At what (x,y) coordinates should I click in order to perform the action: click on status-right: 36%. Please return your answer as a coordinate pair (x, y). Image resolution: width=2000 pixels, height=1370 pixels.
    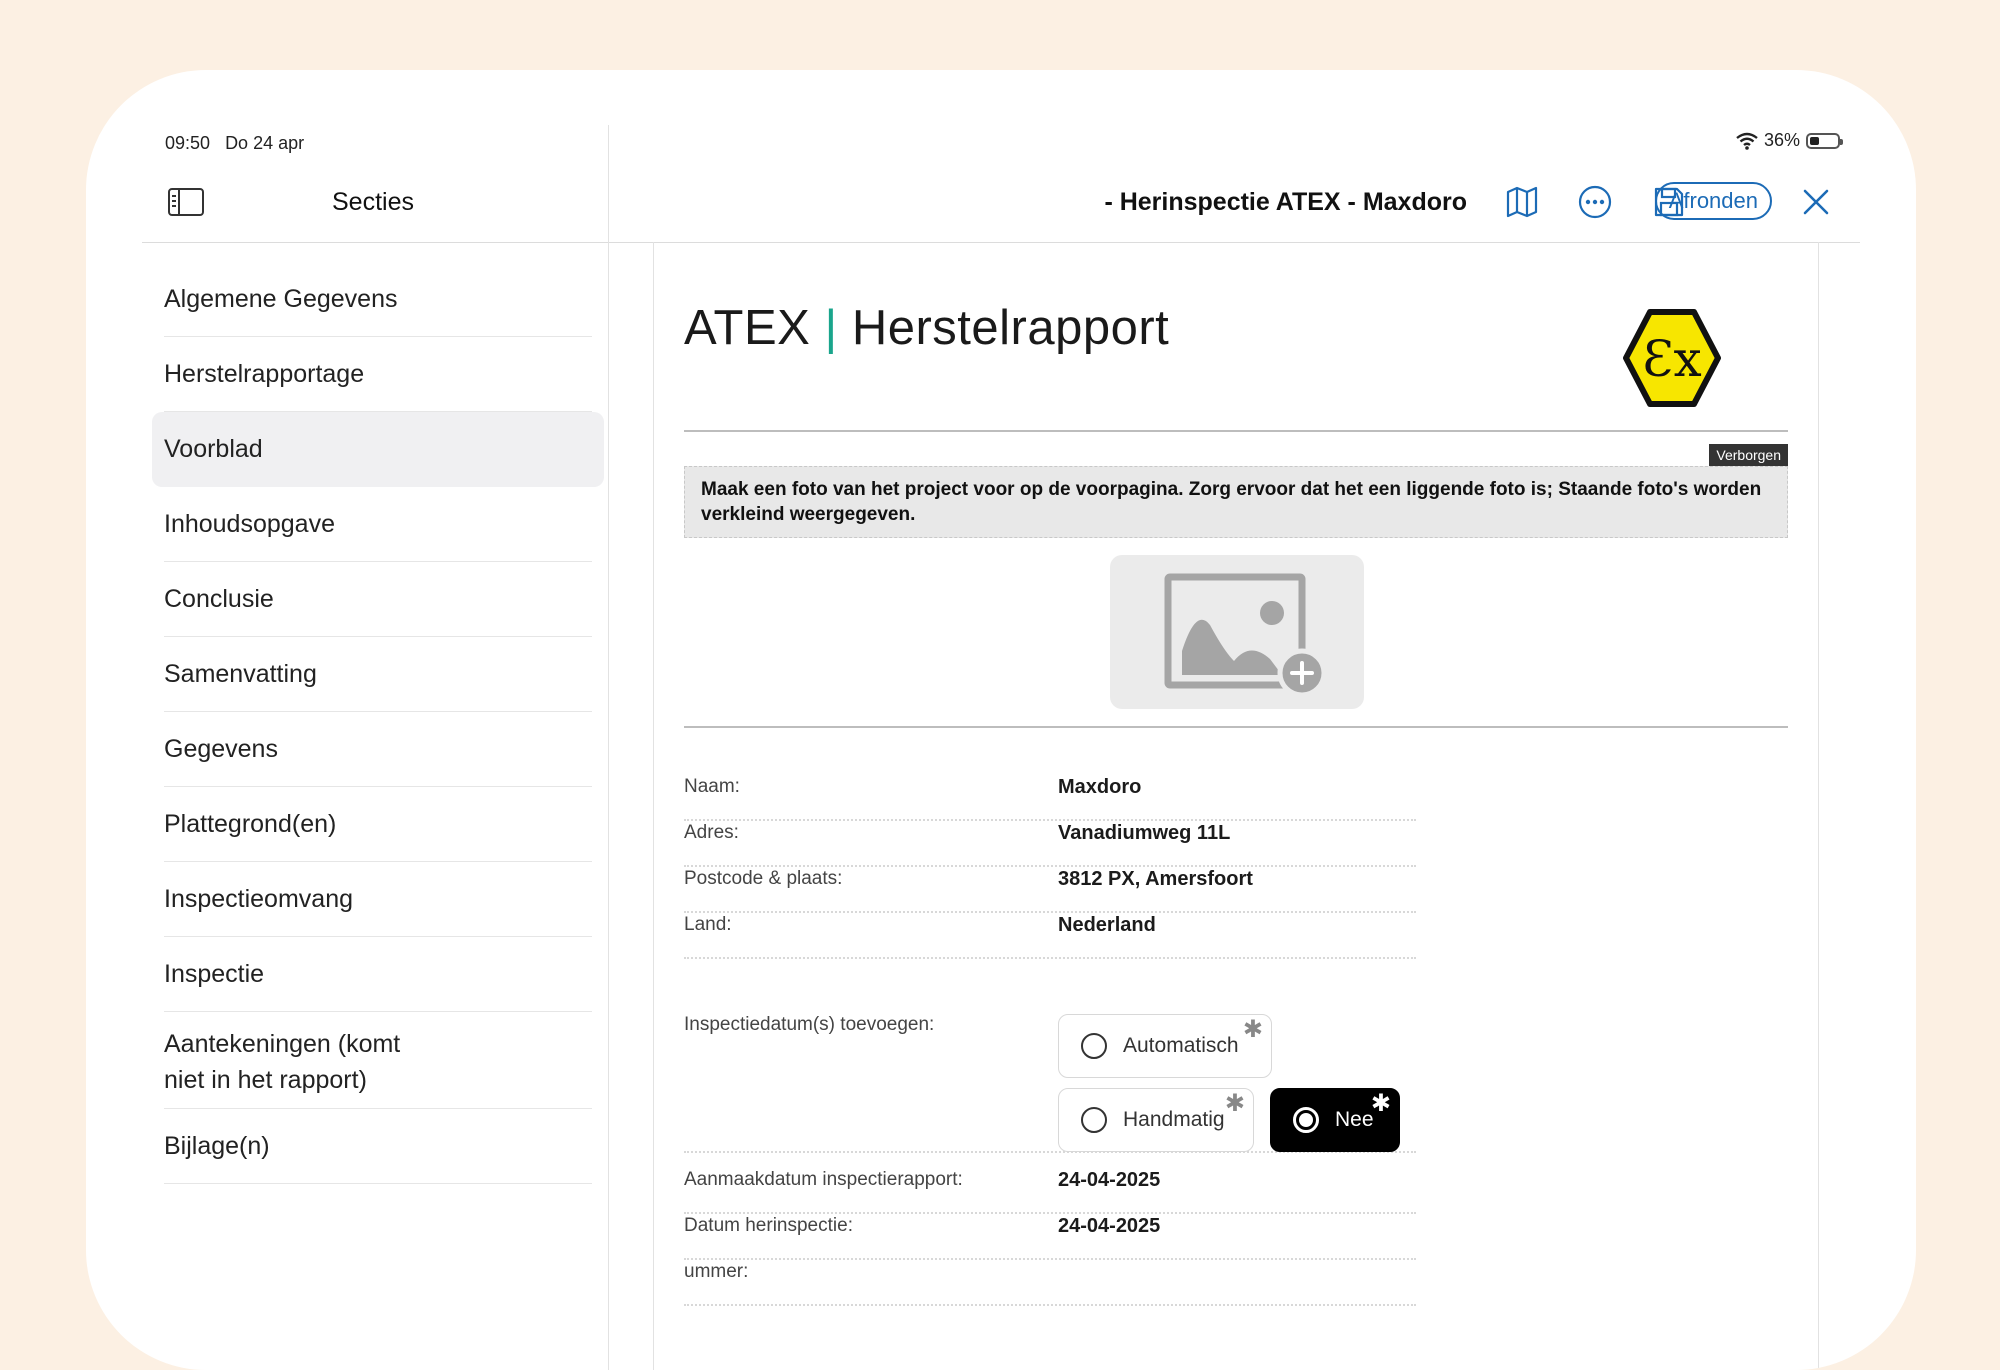
    Looking at the image, I should click on (1789, 140).